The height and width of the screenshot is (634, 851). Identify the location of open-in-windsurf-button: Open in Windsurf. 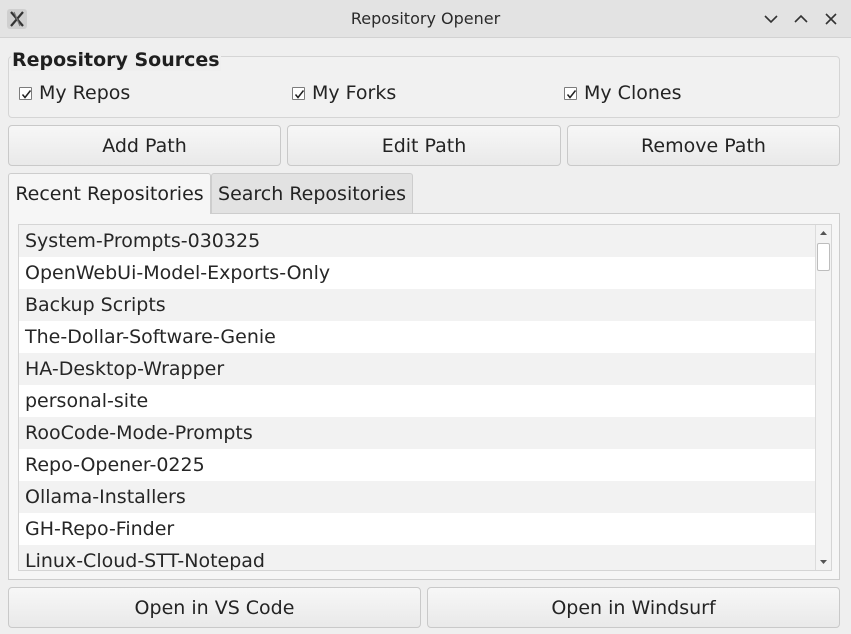
(633, 607).